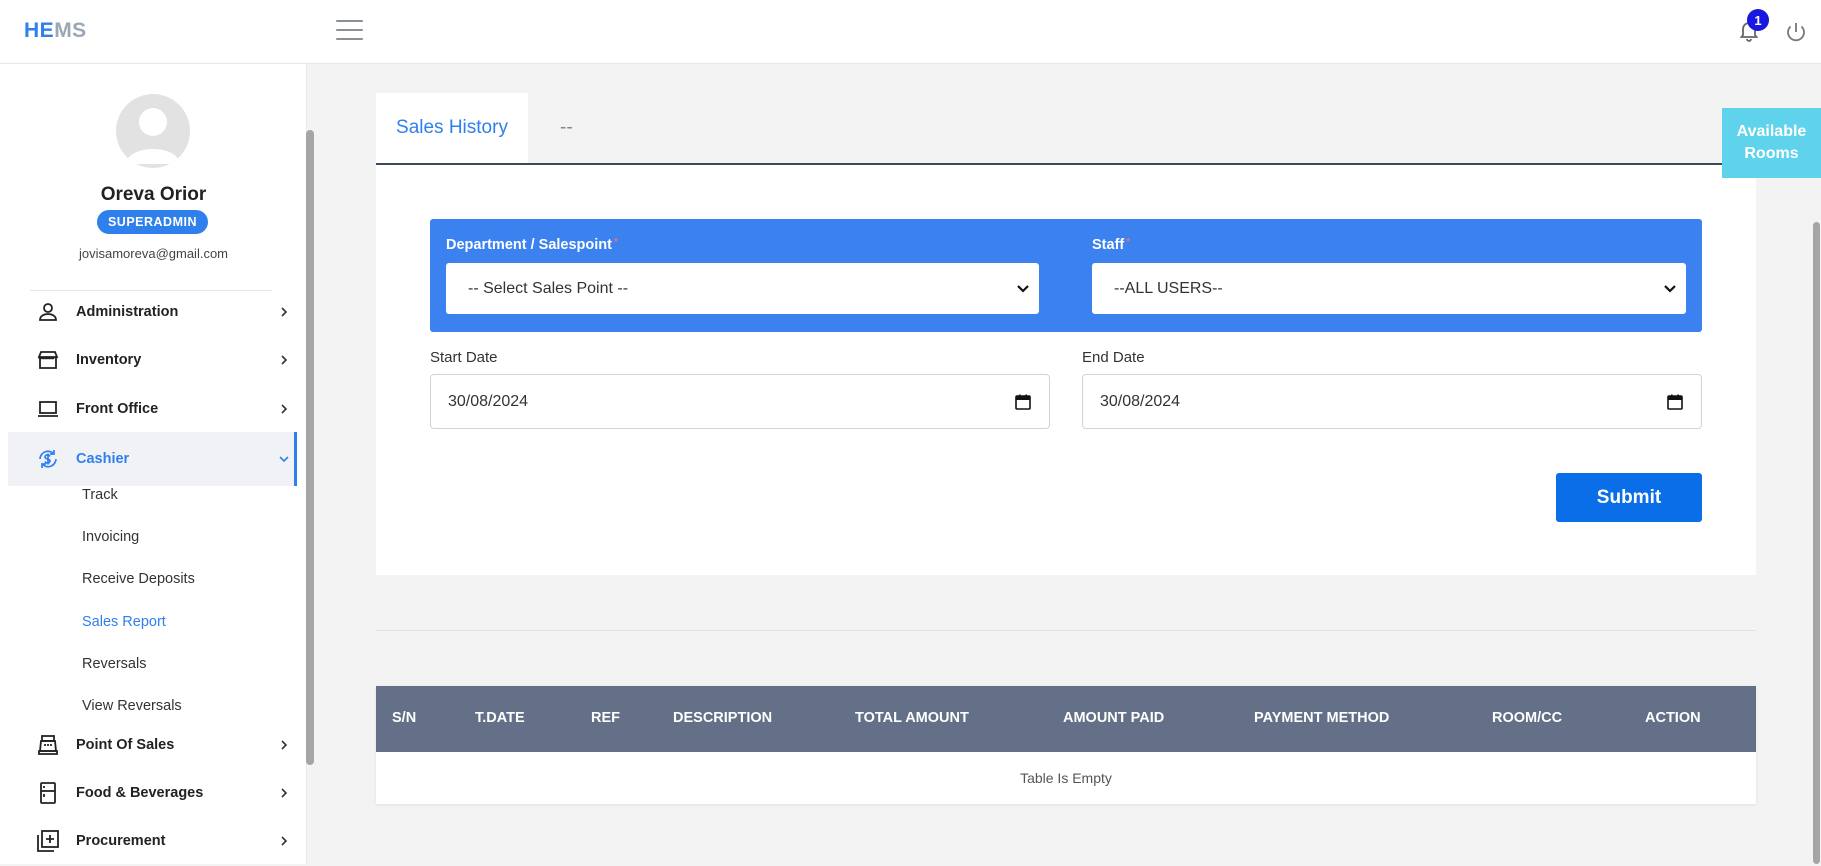 The height and width of the screenshot is (866, 1821). What do you see at coordinates (1066, 778) in the screenshot?
I see `table-empty-message: Table Is Empty` at bounding box center [1066, 778].